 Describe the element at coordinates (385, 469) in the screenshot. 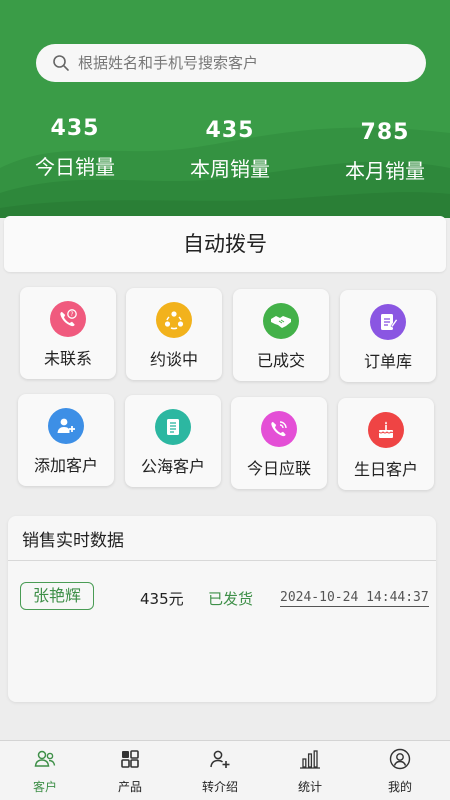

I see `tile-label: 生日客户` at that location.